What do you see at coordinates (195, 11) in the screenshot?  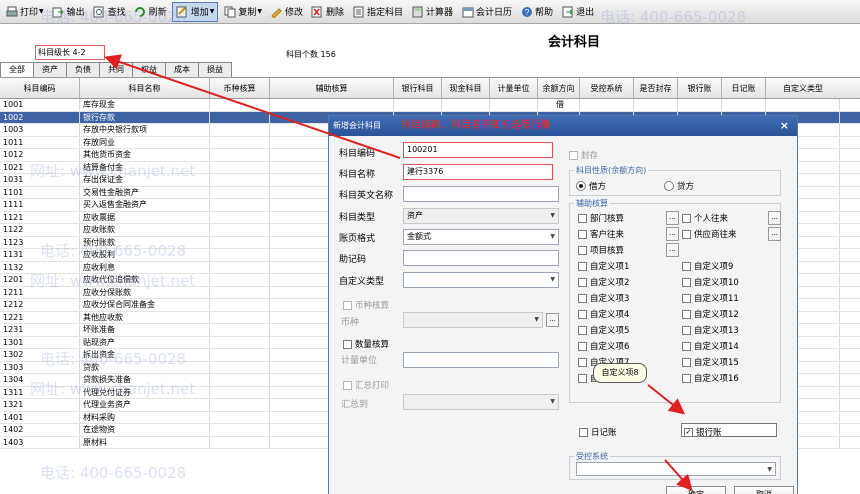 I see `add-button: 增加 ▼` at bounding box center [195, 11].